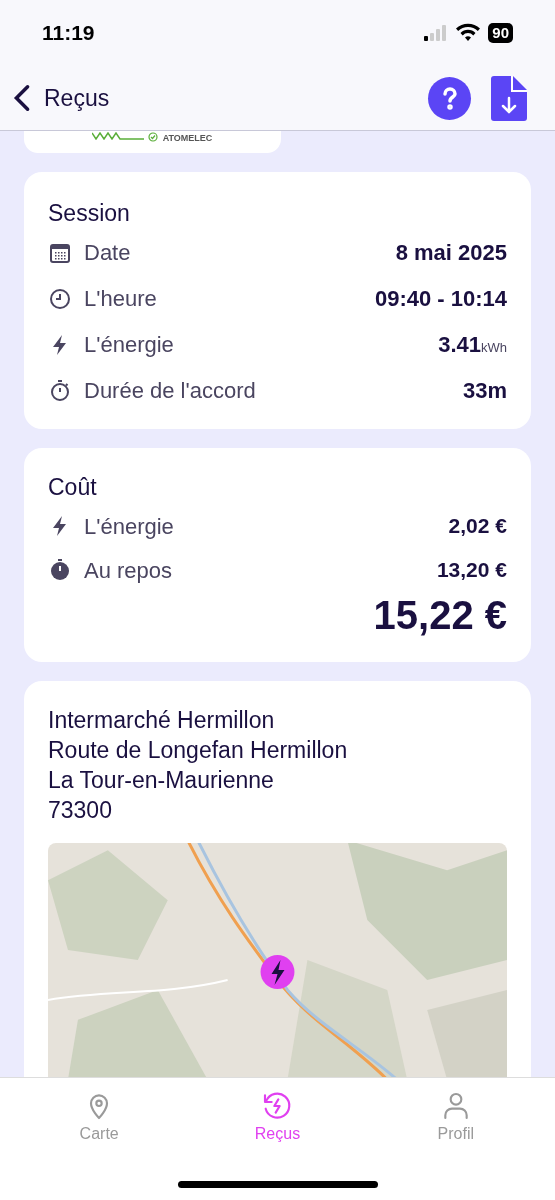  Describe the element at coordinates (440, 299) in the screenshot. I see `row-value: 09:40 - 10:14` at that location.